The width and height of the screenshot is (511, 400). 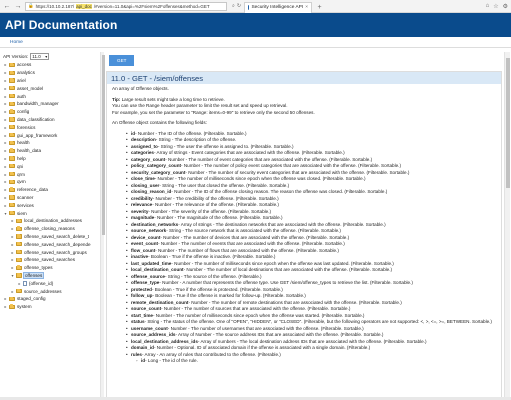 I want to click on sidebar-item-health-data: ▸ health_data, so click(x=50, y=151).